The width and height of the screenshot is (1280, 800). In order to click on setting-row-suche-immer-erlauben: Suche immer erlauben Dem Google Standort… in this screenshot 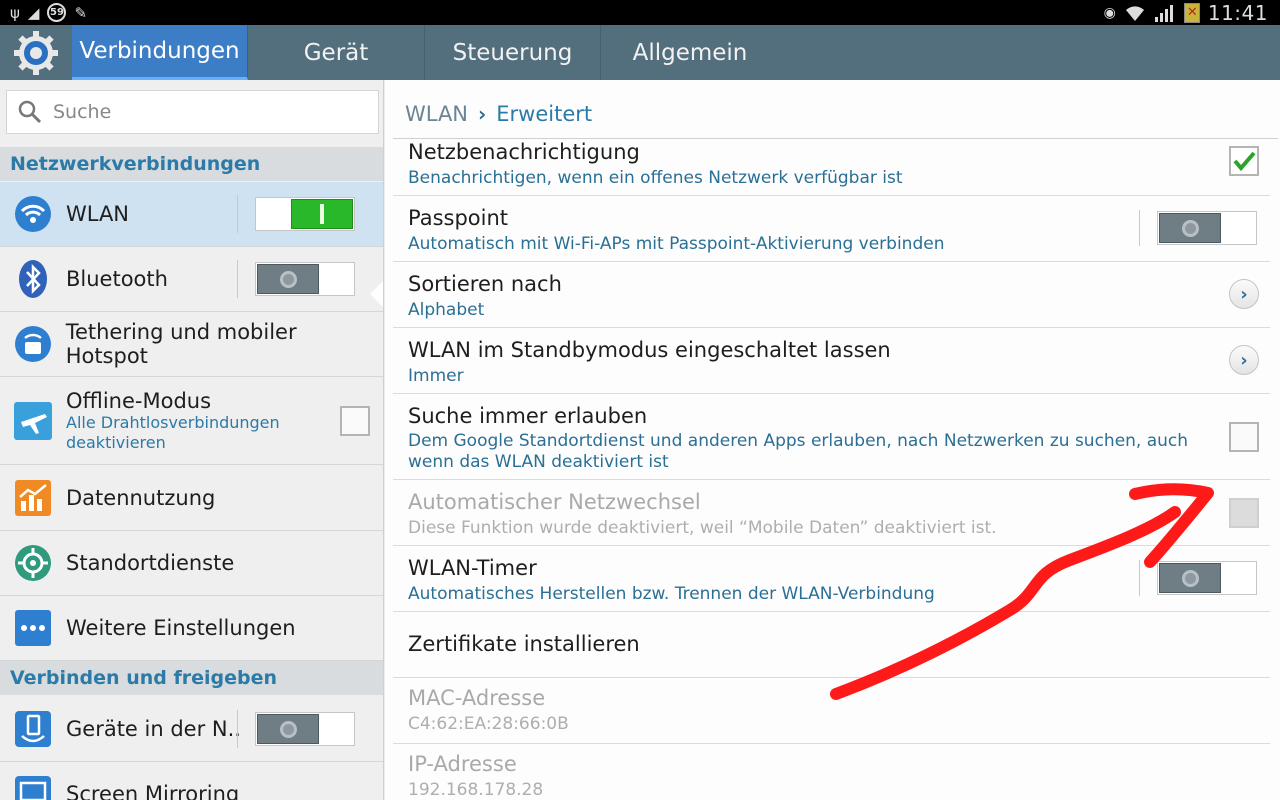, I will do `click(831, 437)`.